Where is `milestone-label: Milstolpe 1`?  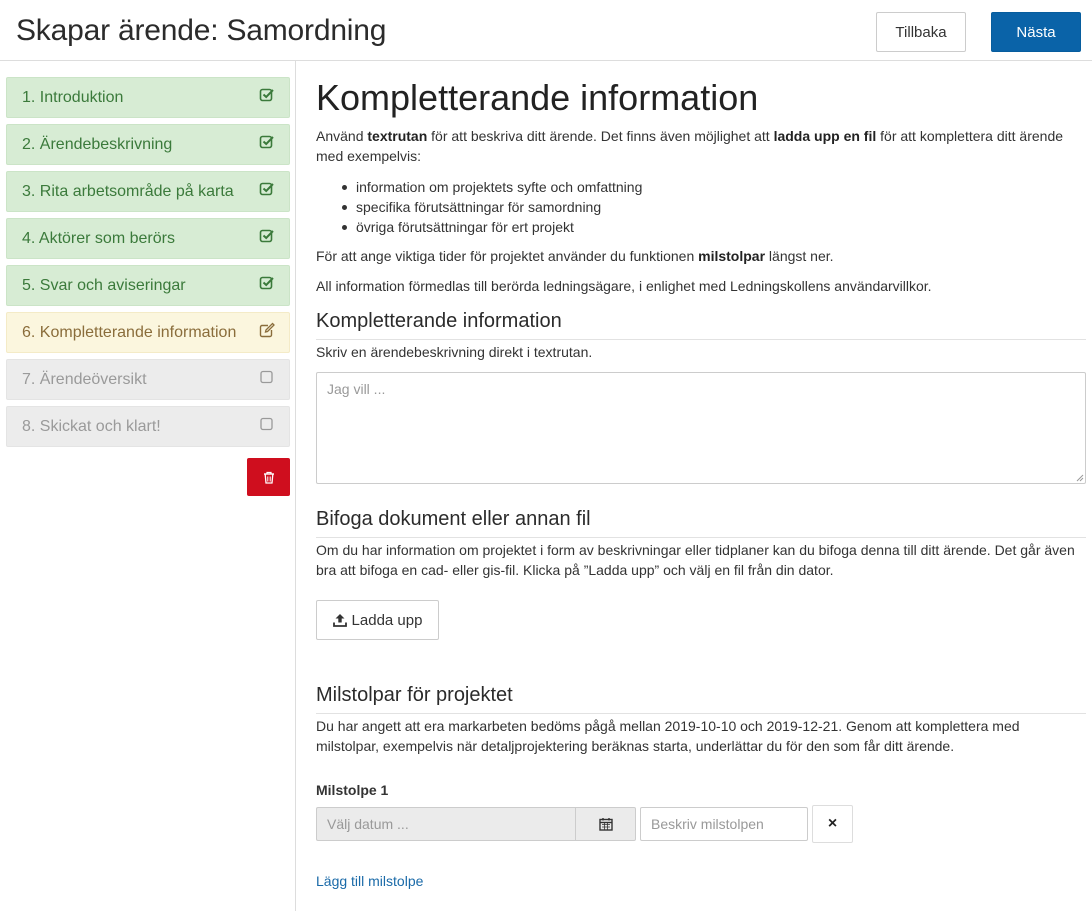 milestone-label: Milstolpe 1 is located at coordinates (352, 790).